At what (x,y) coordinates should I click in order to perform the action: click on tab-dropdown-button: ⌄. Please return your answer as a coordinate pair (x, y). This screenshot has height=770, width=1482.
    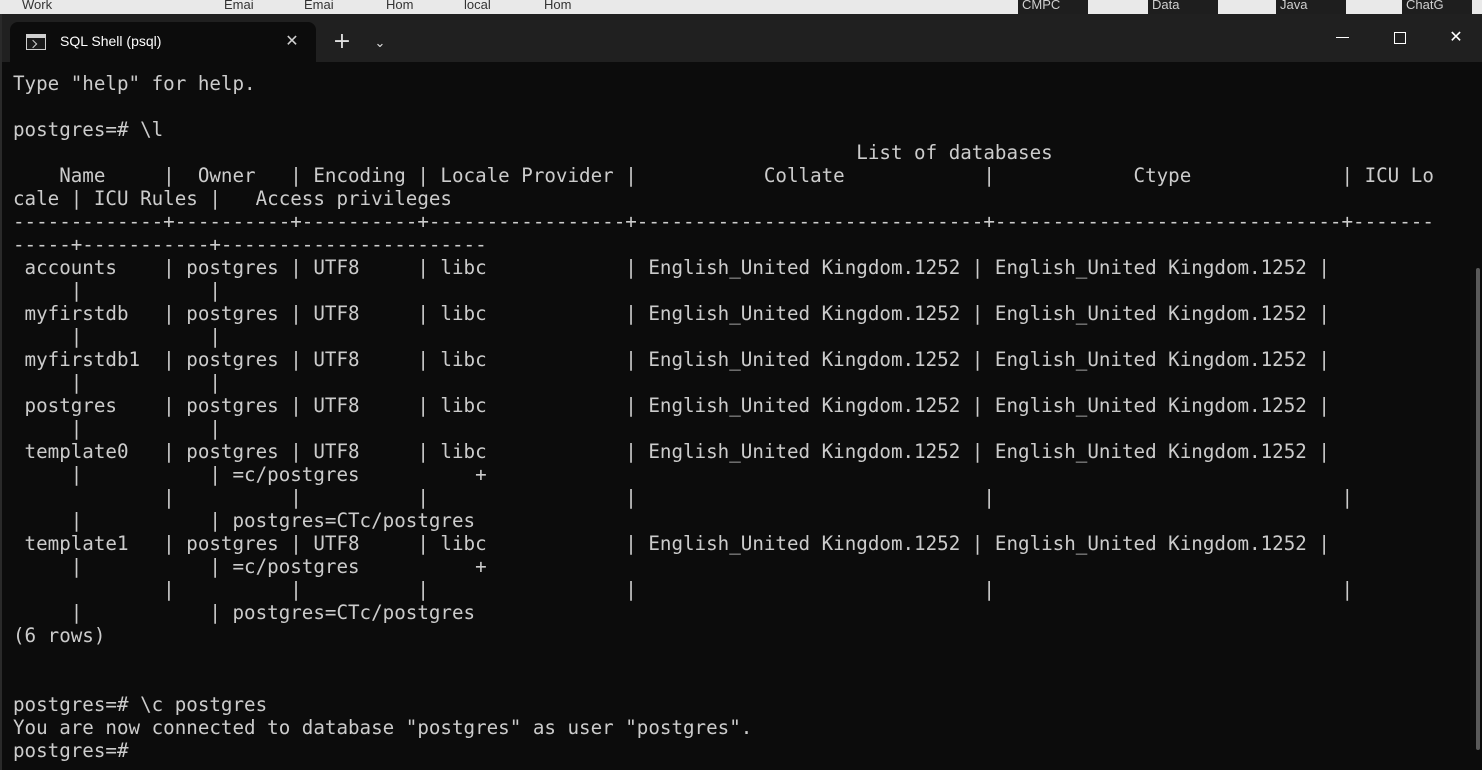
    Looking at the image, I should click on (380, 44).